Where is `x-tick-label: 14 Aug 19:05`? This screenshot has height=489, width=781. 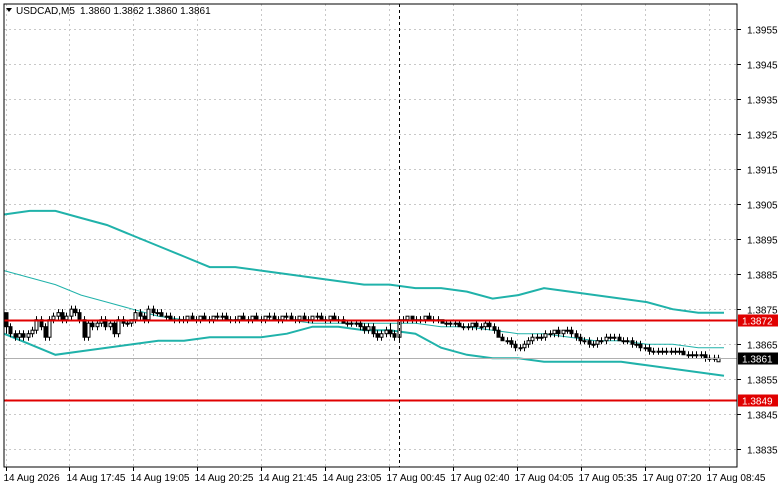 x-tick-label: 14 Aug 19:05 is located at coordinates (160, 478).